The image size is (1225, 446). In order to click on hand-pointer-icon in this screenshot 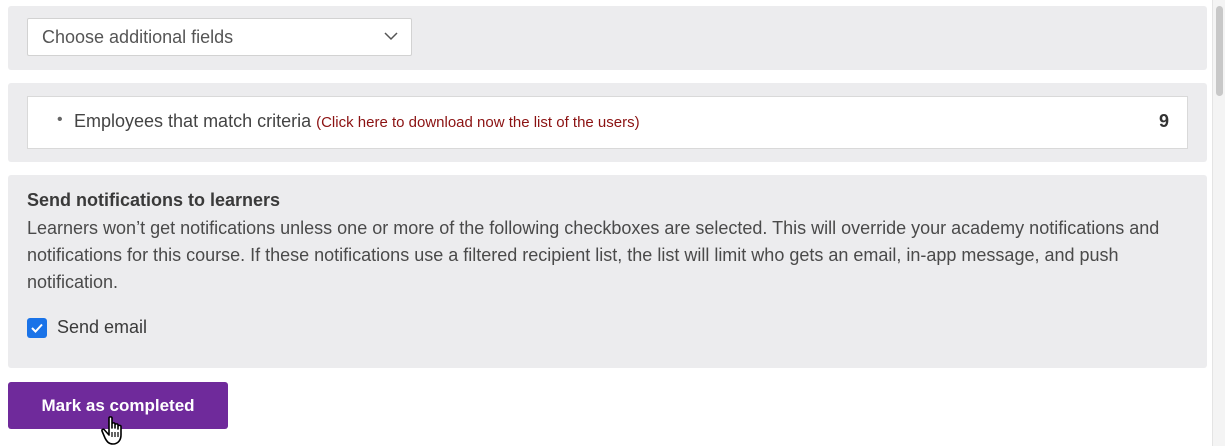, I will do `click(111, 430)`.